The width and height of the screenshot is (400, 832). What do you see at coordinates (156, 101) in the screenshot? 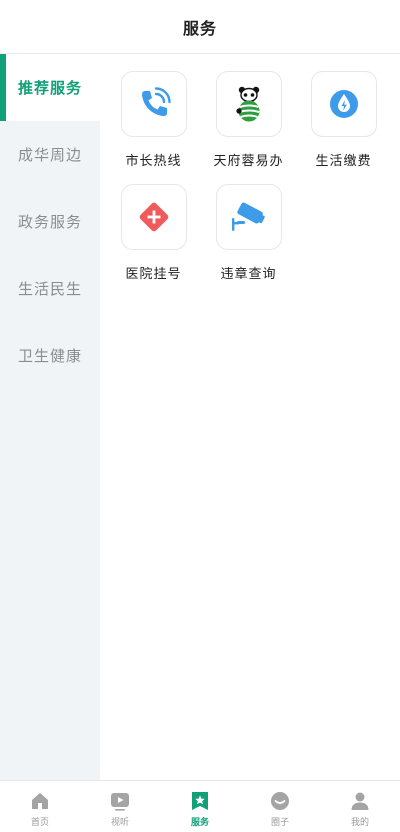
I see `phone-icon` at bounding box center [156, 101].